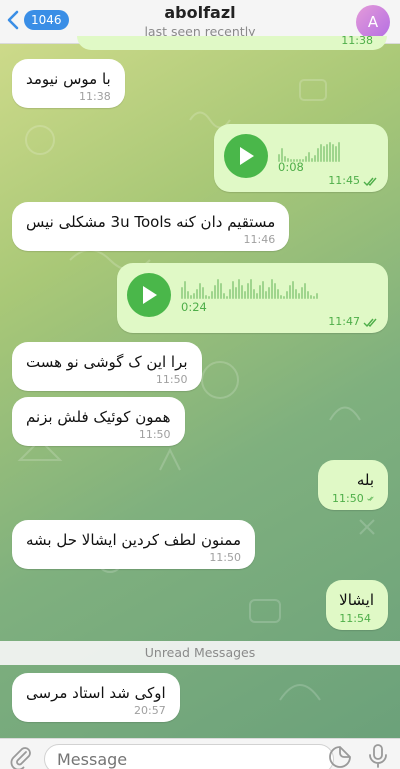  Describe the element at coordinates (378, 756) in the screenshot. I see `microphone-icon` at that location.